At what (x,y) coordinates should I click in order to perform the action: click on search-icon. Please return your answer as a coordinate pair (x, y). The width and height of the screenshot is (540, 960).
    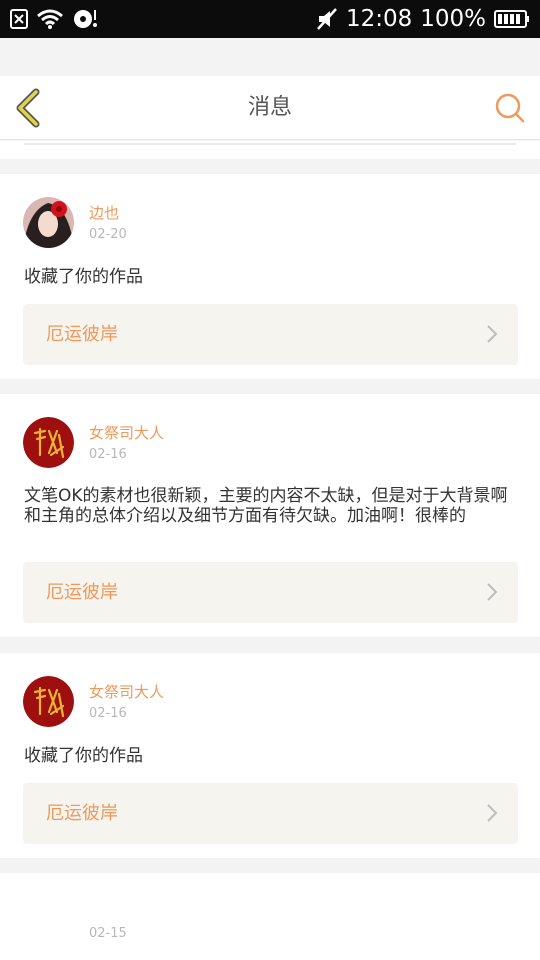
    Looking at the image, I should click on (510, 108).